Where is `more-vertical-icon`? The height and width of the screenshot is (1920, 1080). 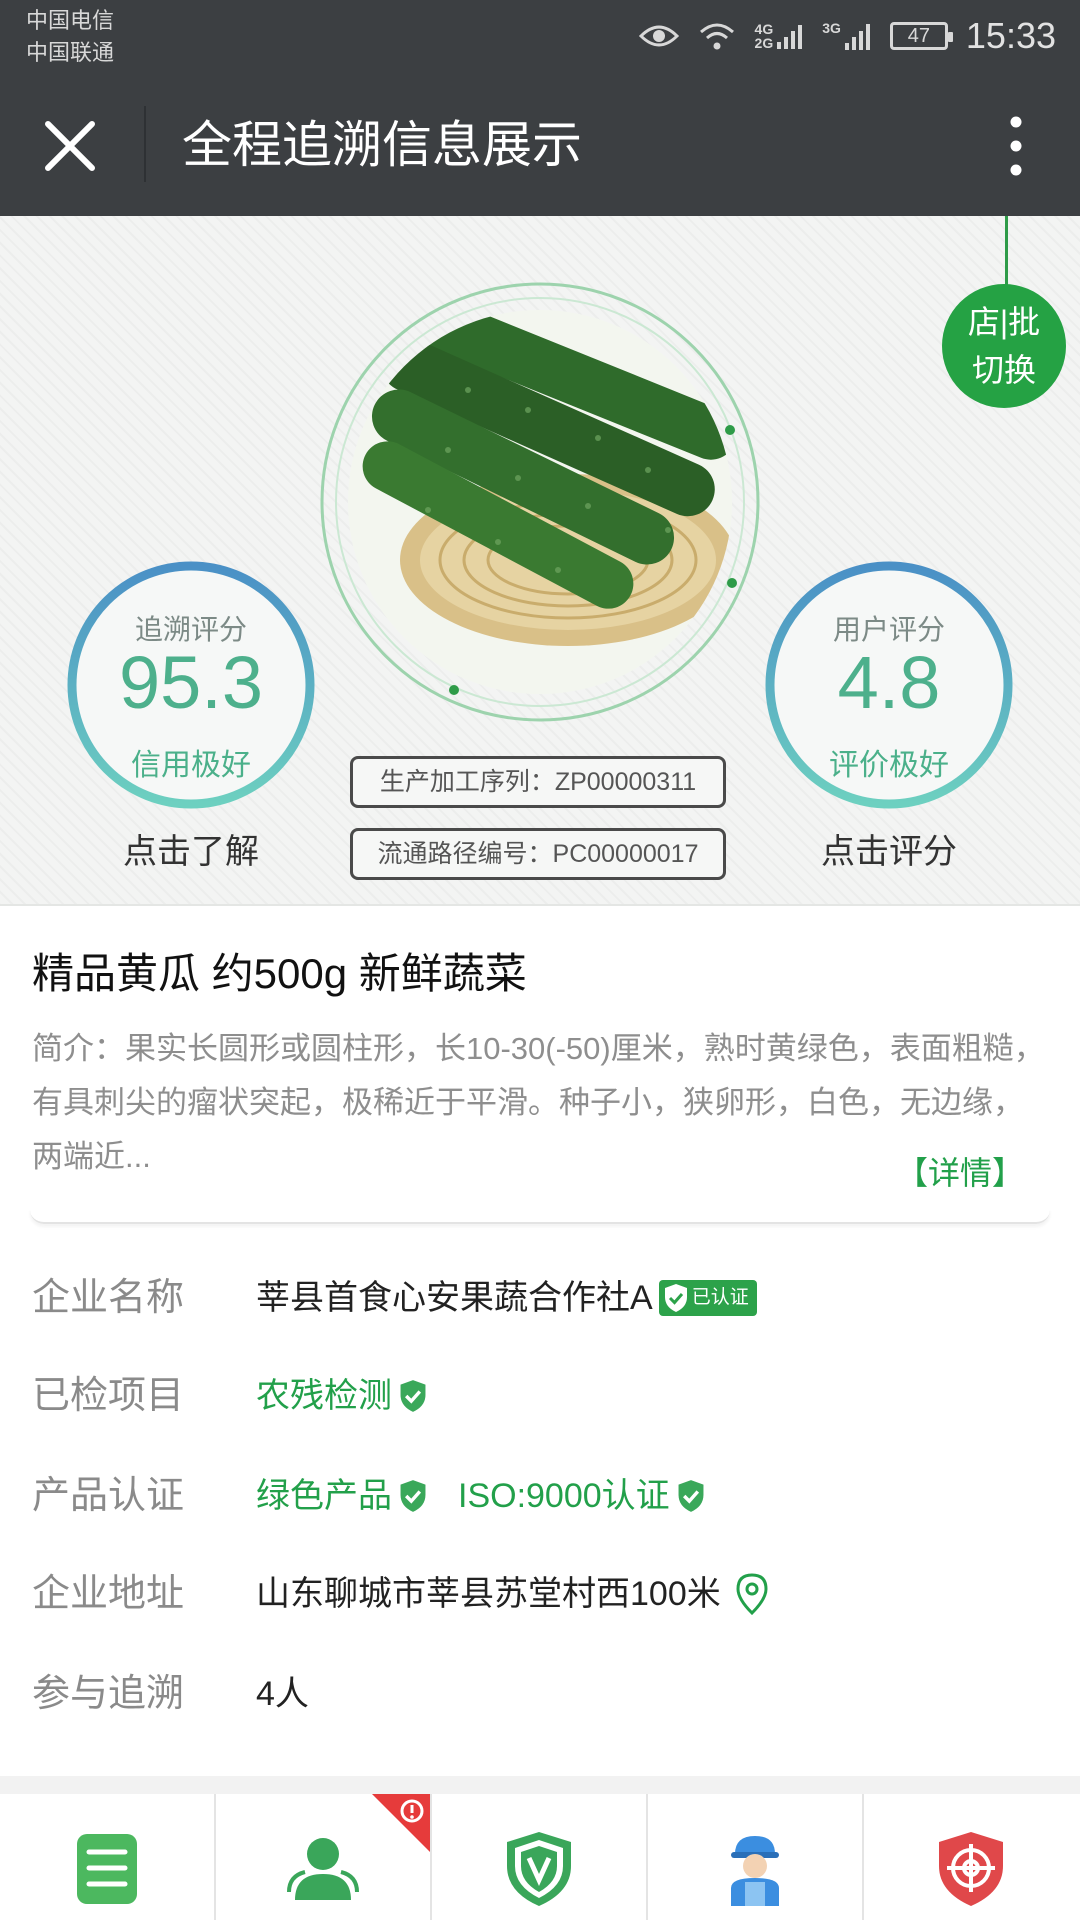 more-vertical-icon is located at coordinates (1016, 146).